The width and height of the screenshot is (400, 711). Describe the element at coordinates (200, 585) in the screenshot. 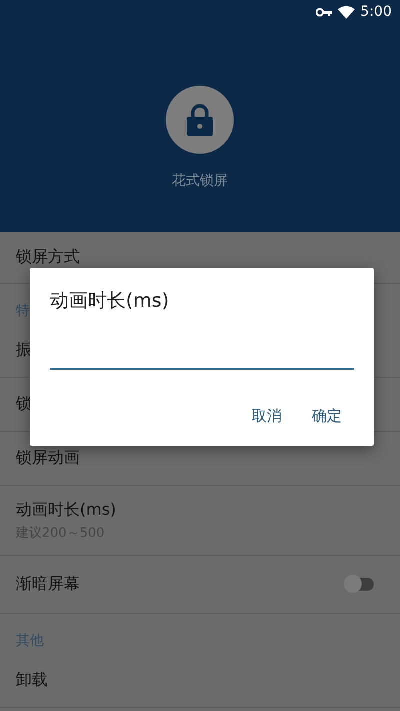

I see `settings-row: 渐暗屏幕` at that location.